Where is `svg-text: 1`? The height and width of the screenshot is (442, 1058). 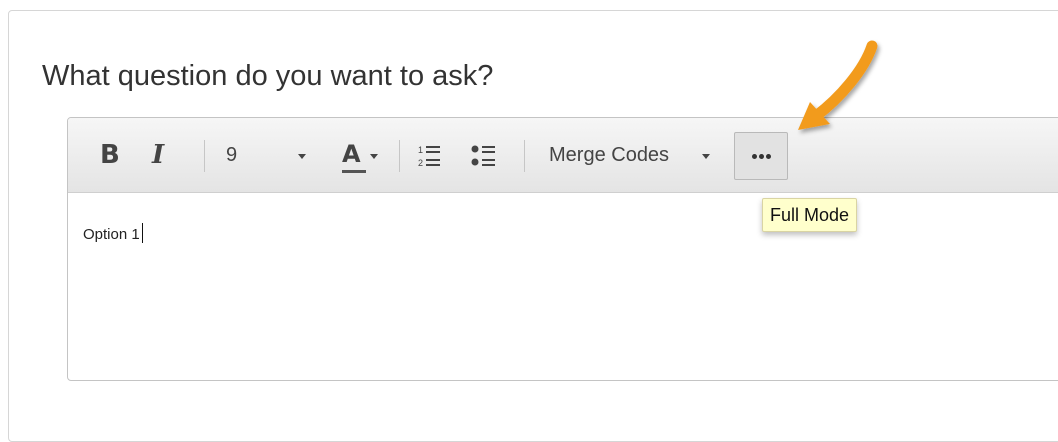 svg-text: 1 is located at coordinates (420, 150).